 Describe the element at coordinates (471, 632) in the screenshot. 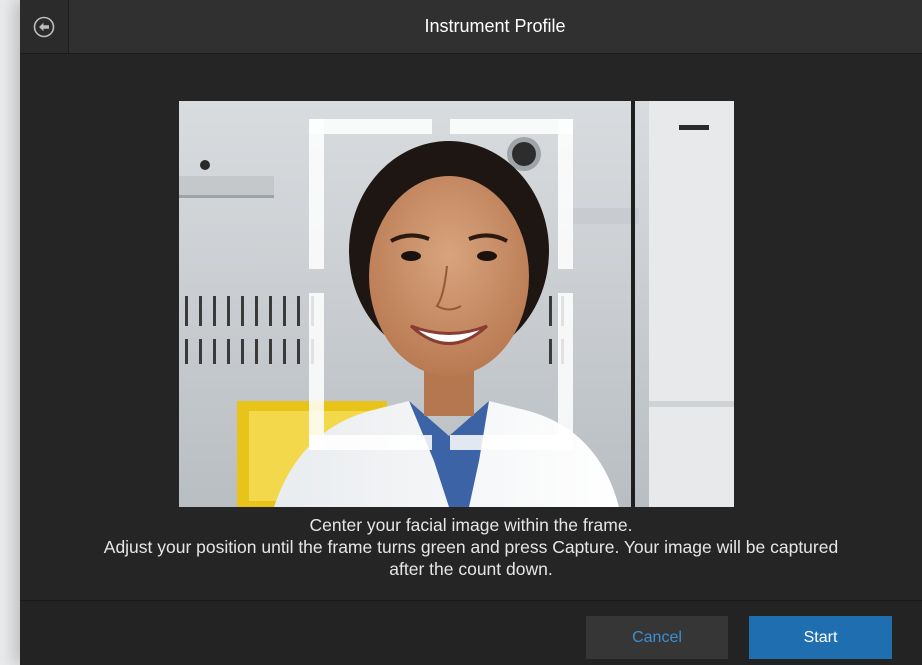

I see `footer-bar: Cancel Start` at that location.